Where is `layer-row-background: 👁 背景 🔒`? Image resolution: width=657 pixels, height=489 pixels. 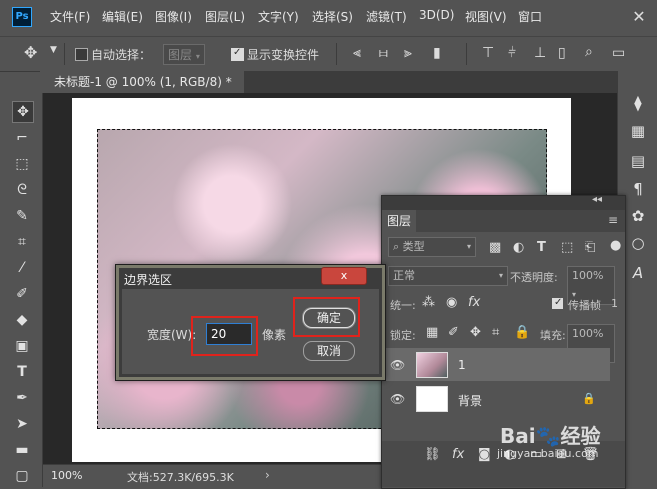
layer-row-background: 👁 背景 🔒 is located at coordinates (496, 398).